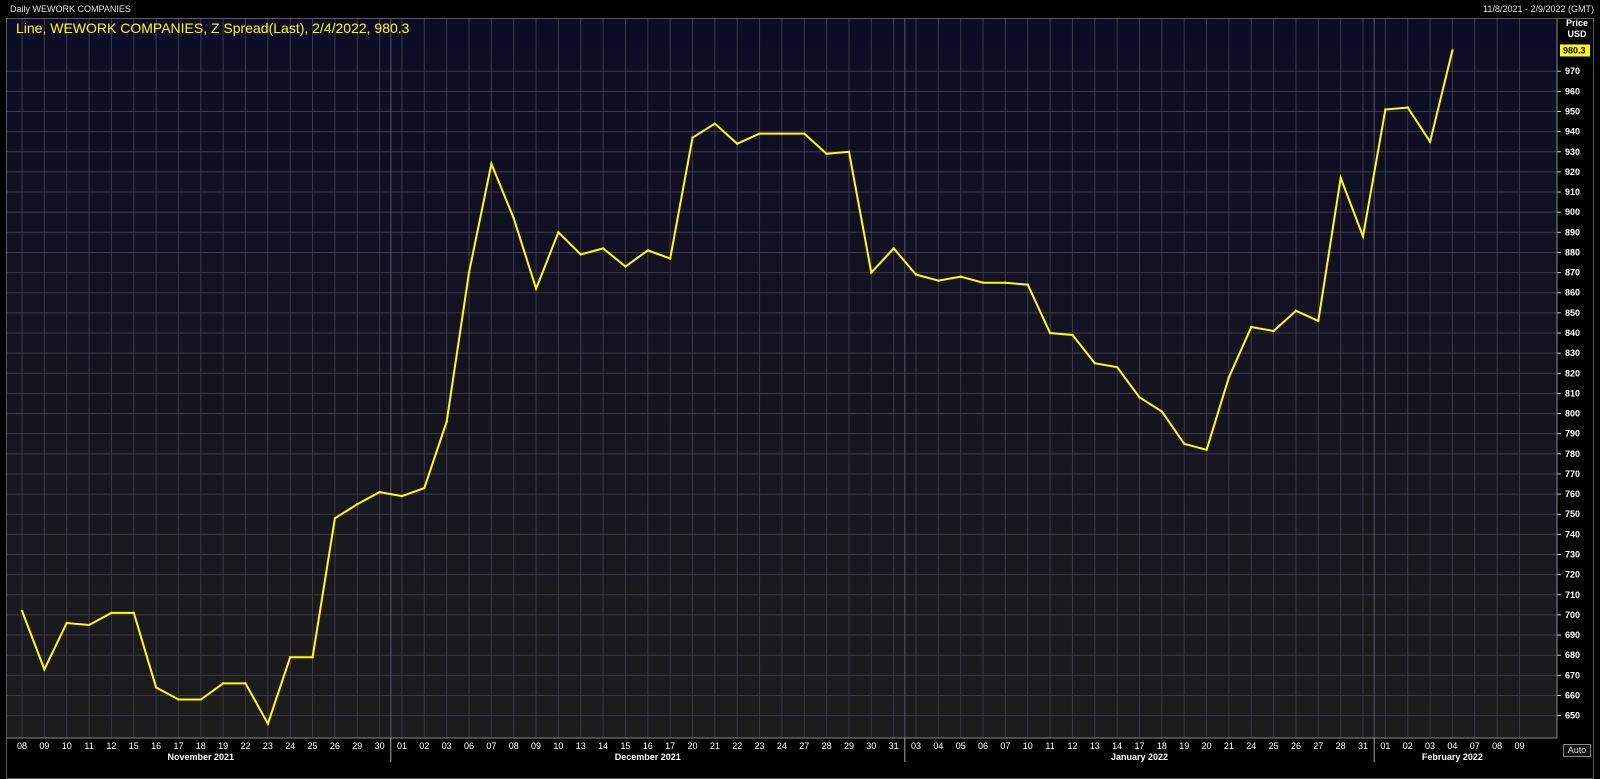 This screenshot has width=1600, height=779. Describe the element at coordinates (961, 746) in the screenshot. I see `x-tick-label: 05` at that location.